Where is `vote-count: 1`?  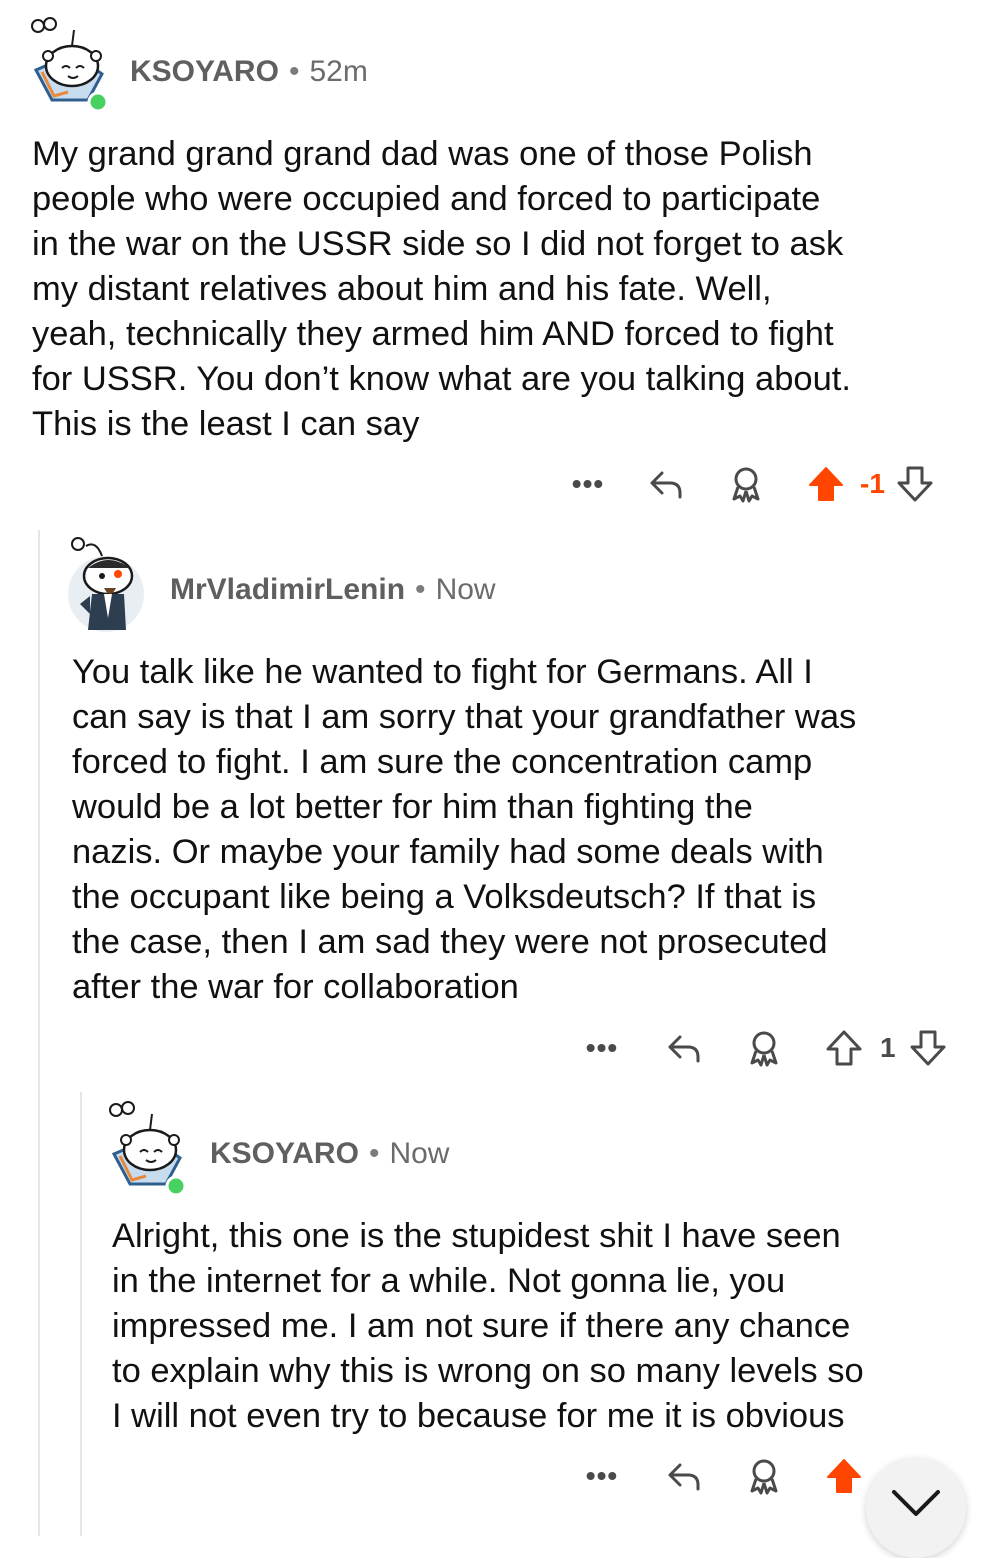 vote-count: 1 is located at coordinates (888, 1047).